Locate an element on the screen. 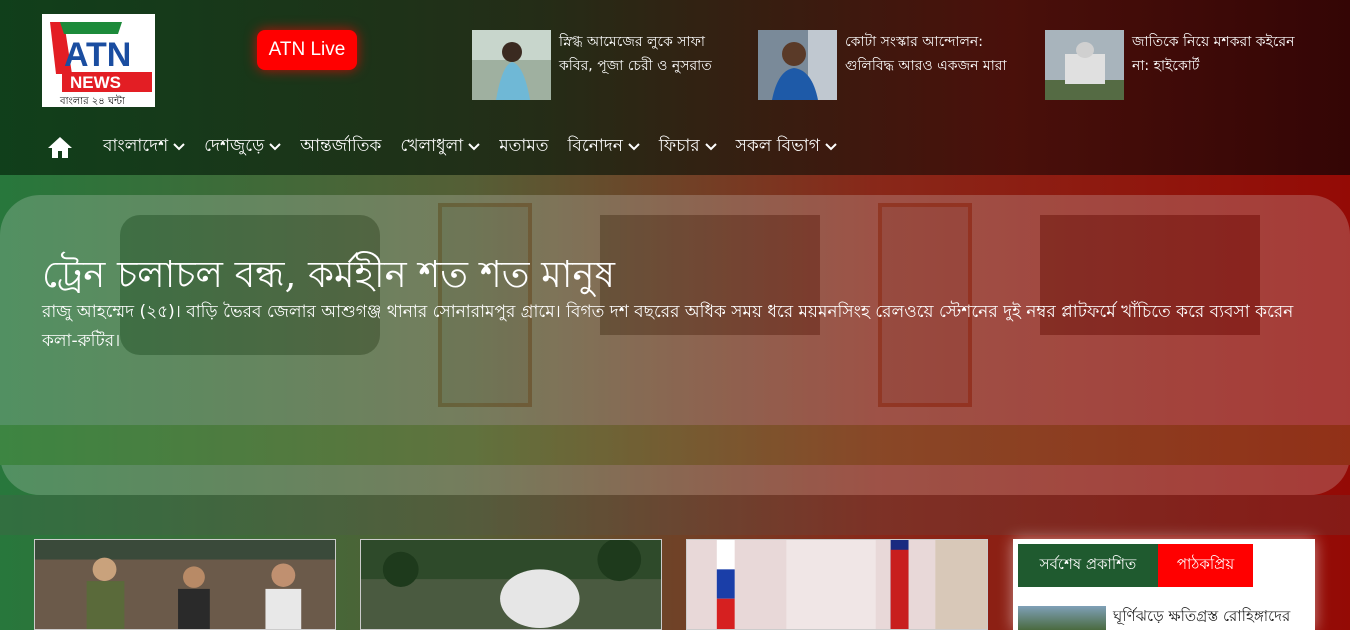 This screenshot has height=630, width=1350. nav-item-bangladesh: বাংলাদেশ is located at coordinates (144, 147).